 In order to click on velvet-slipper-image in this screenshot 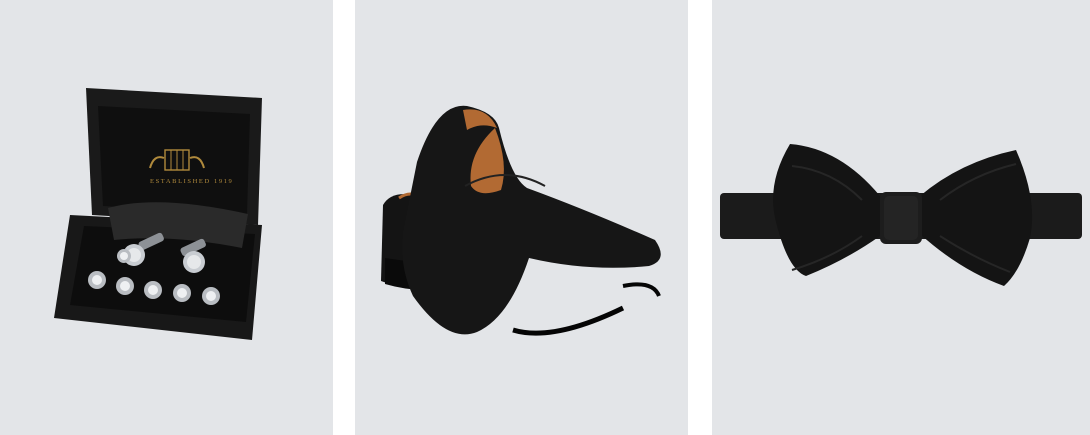, I will do `click(521, 220)`.